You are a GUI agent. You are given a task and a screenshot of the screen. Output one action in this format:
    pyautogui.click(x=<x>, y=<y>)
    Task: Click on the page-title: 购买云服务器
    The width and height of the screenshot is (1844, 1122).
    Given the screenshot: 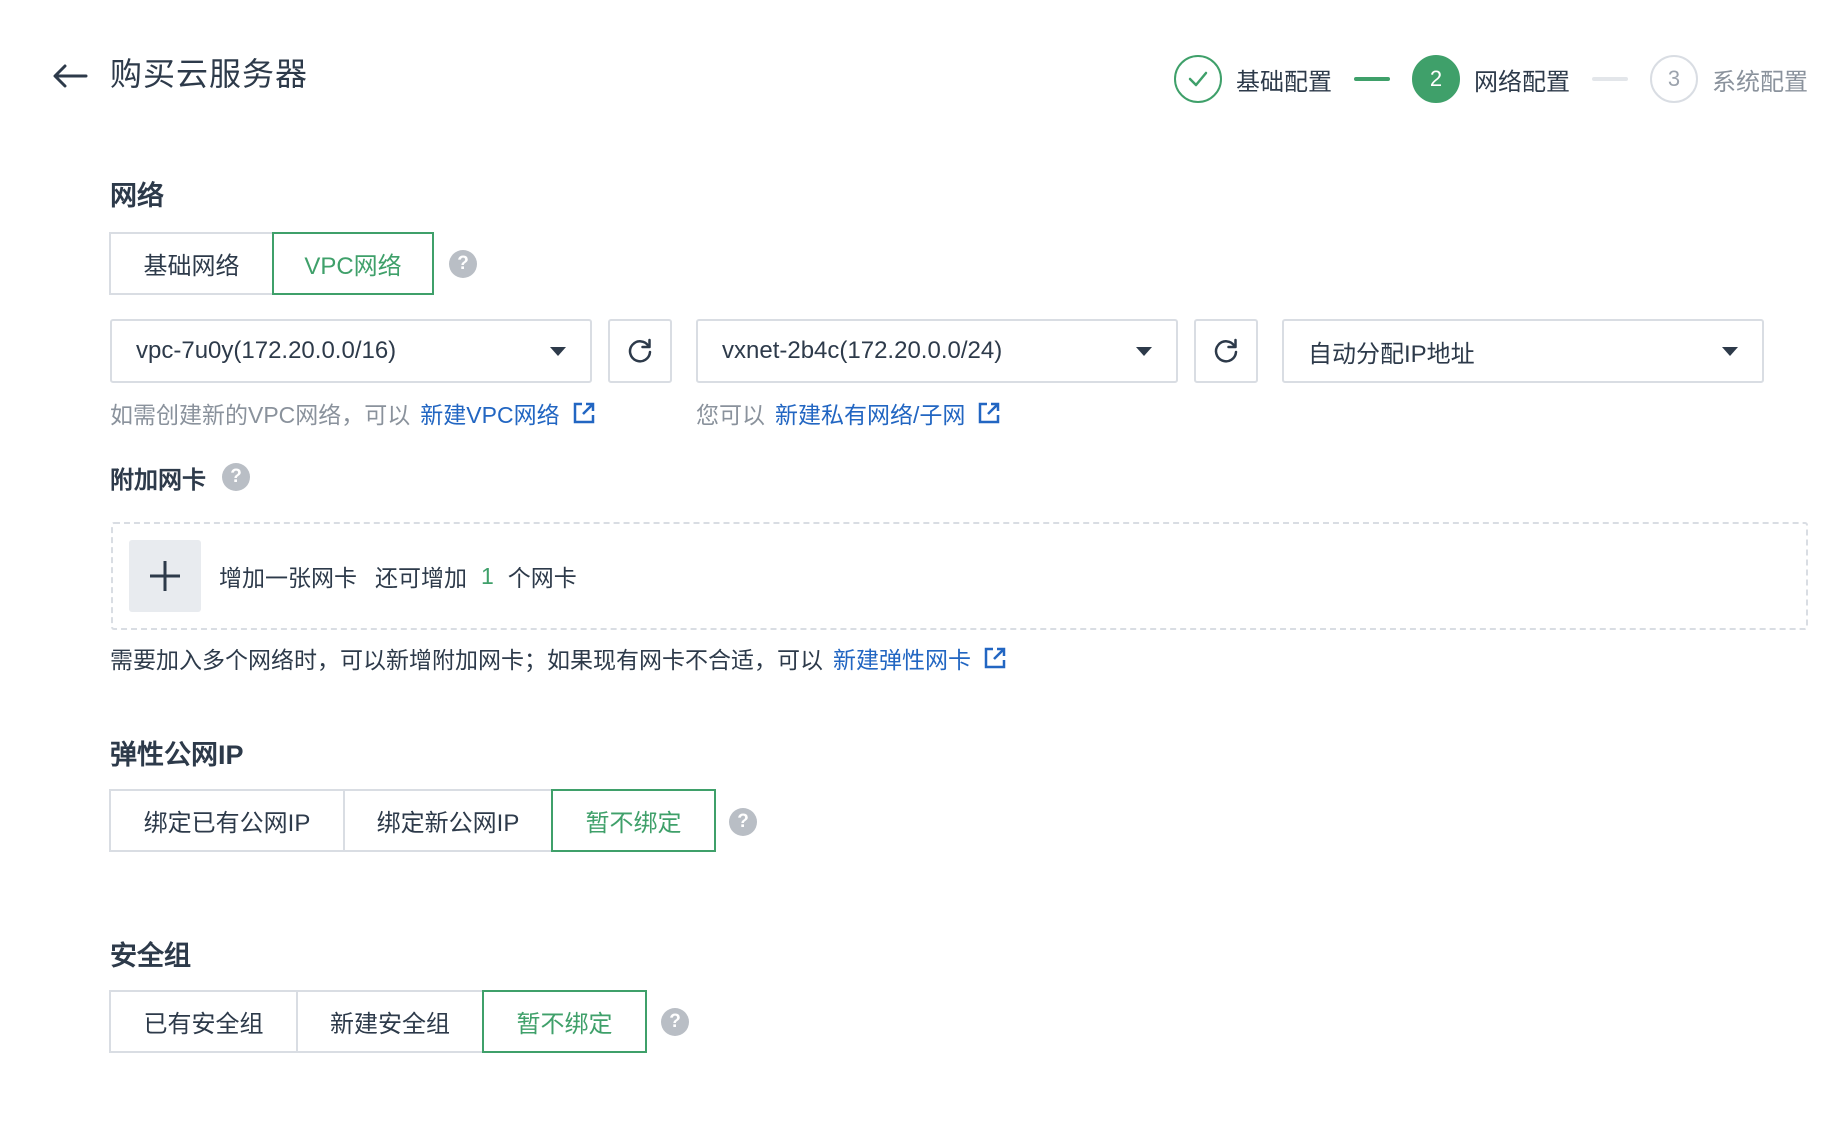 What is the action you would take?
    pyautogui.click(x=209, y=74)
    